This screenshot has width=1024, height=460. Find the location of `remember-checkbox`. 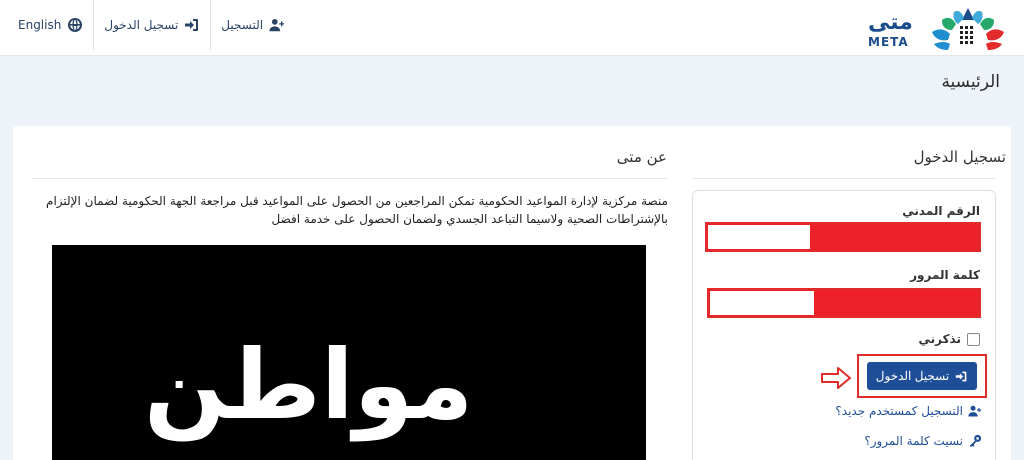

remember-checkbox is located at coordinates (973, 339).